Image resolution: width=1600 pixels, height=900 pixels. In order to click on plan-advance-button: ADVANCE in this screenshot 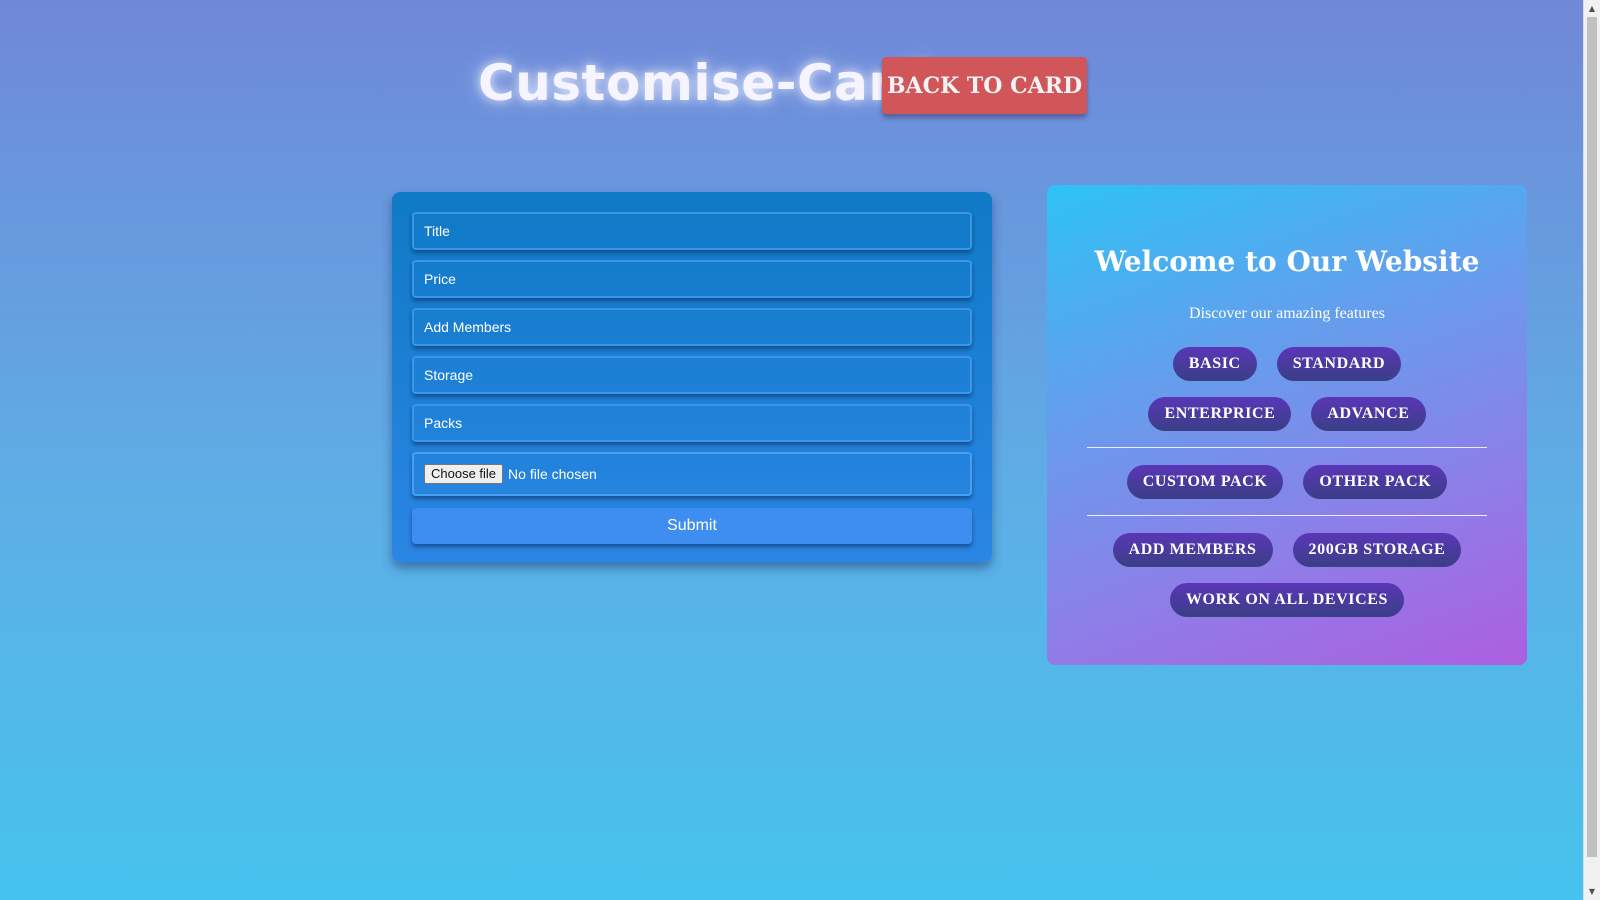, I will do `click(1368, 414)`.